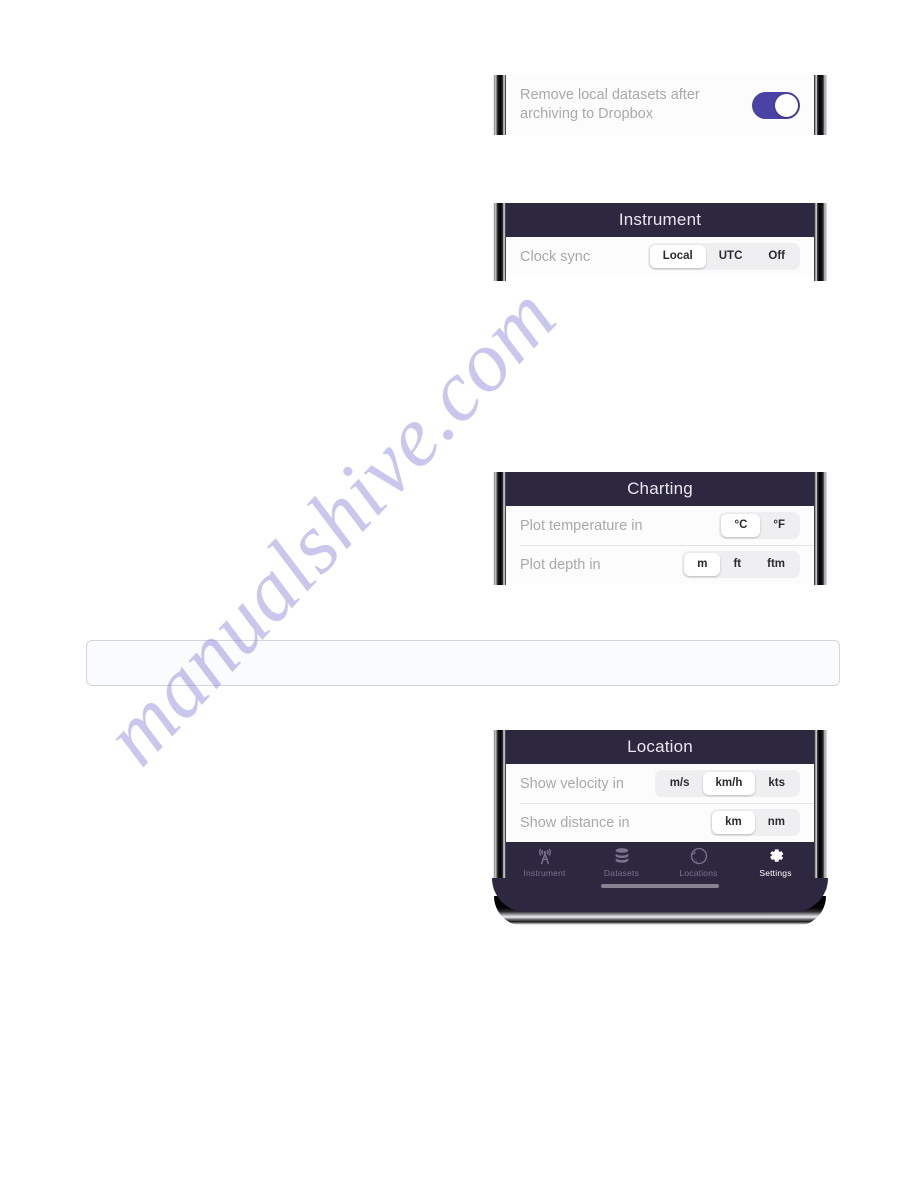 This screenshot has width=918, height=1188. What do you see at coordinates (555, 256) in the screenshot?
I see `row-label: Clock sync` at bounding box center [555, 256].